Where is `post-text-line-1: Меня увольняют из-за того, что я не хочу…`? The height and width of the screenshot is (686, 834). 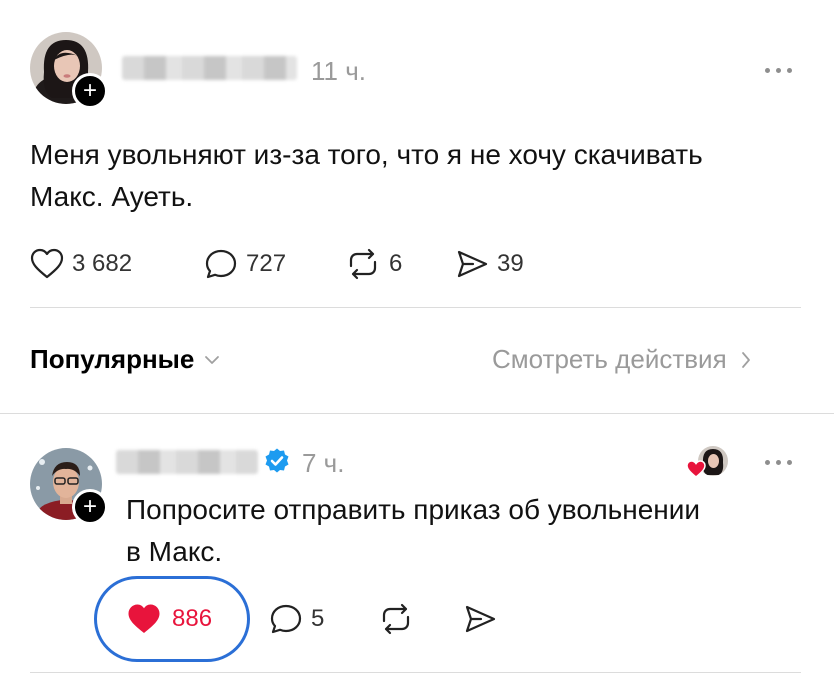
post-text-line-1: Меня увольняют из-за того, что я не хочу… is located at coordinates (366, 154).